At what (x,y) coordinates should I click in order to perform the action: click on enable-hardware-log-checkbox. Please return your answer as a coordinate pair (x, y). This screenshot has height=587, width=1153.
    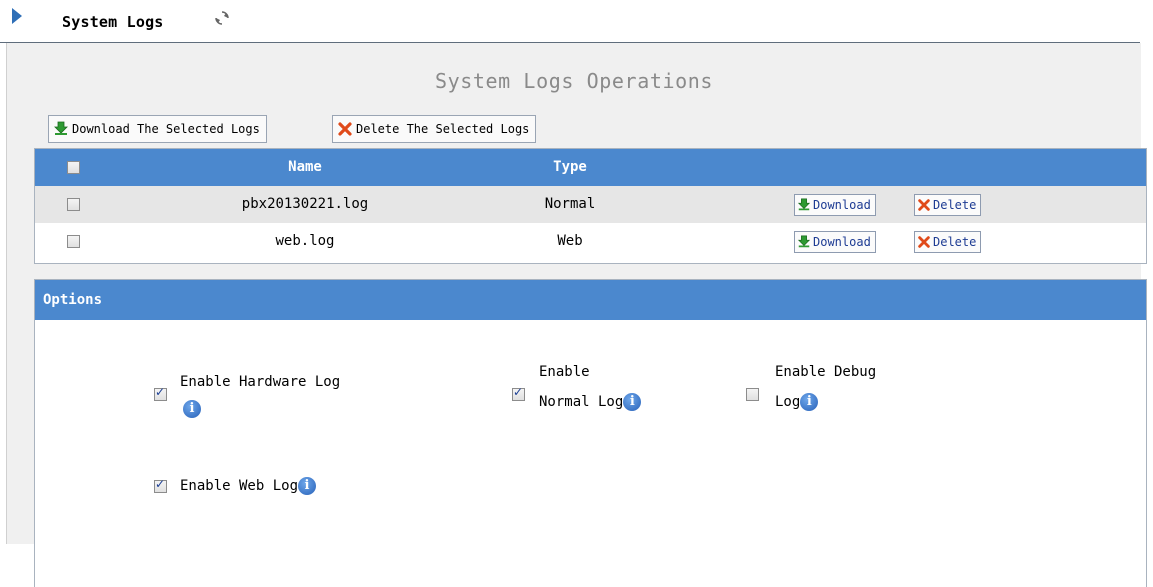
    Looking at the image, I should click on (160, 393).